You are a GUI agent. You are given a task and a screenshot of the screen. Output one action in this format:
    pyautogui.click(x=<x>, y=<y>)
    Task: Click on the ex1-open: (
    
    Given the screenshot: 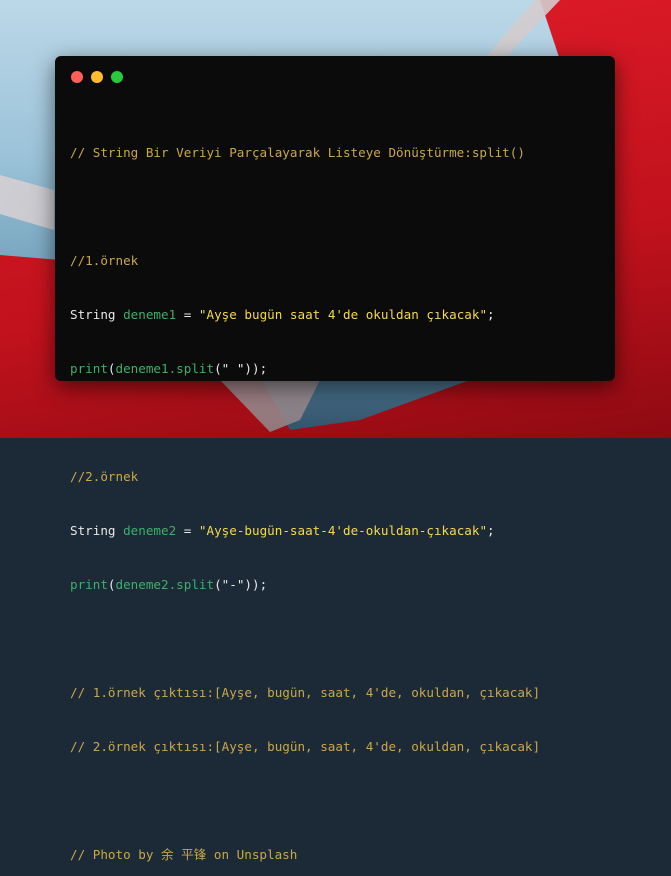 What is the action you would take?
    pyautogui.click(x=111, y=368)
    